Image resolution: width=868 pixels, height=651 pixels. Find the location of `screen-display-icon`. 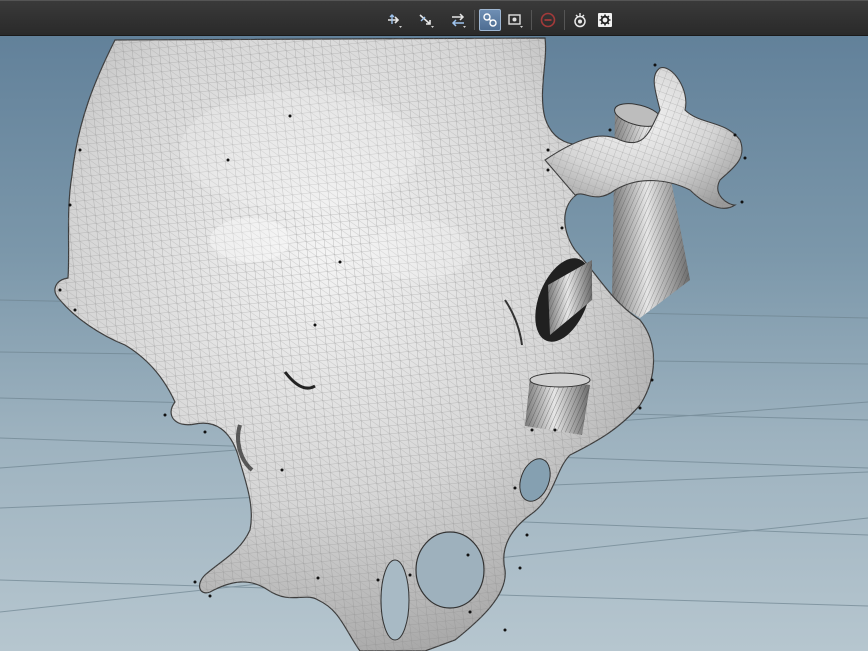

screen-display-icon is located at coordinates (515, 21).